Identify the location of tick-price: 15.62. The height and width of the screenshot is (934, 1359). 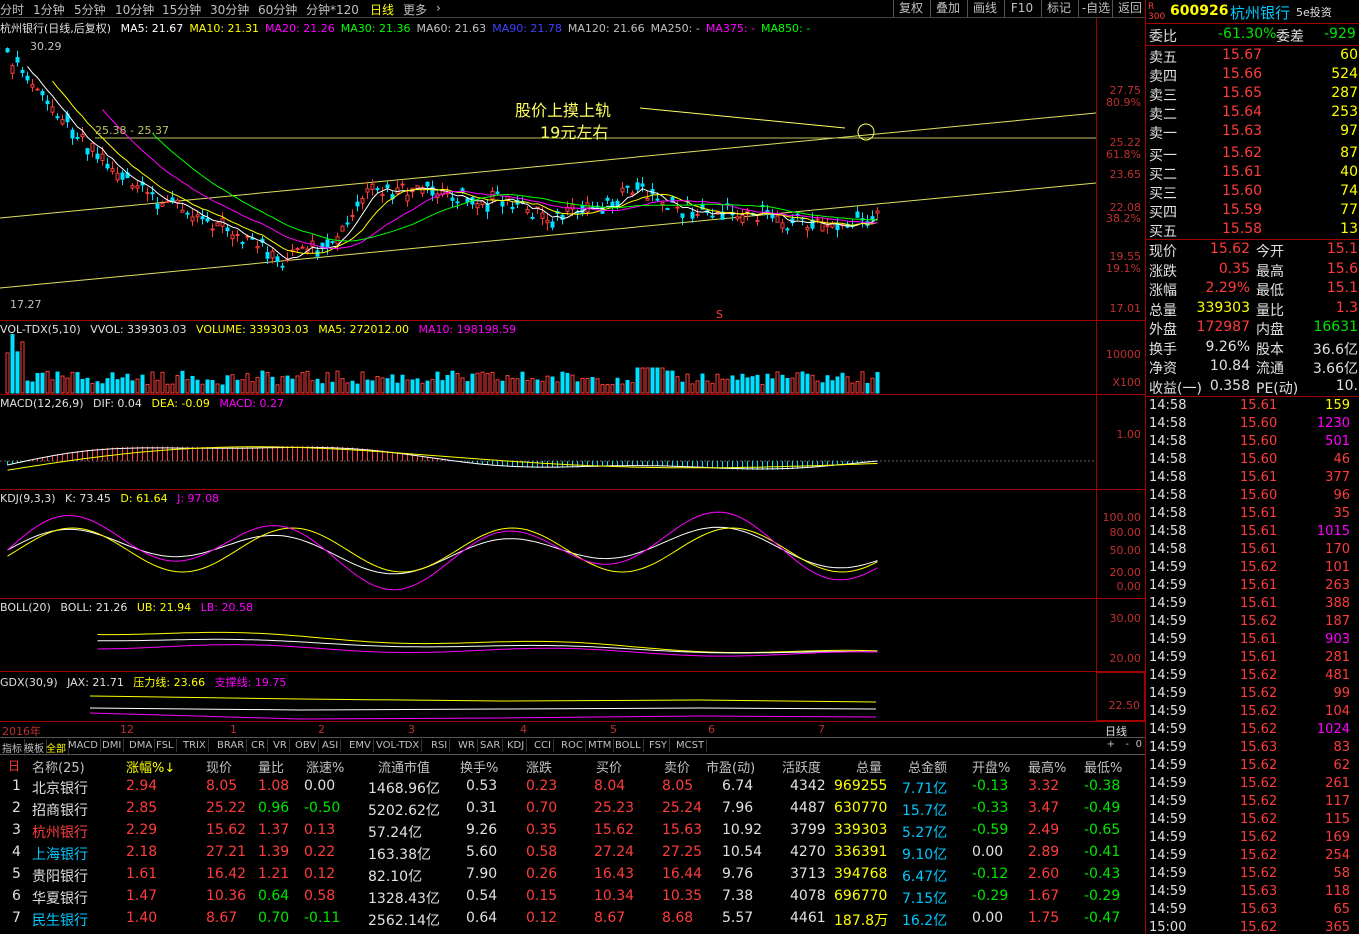
(1259, 729).